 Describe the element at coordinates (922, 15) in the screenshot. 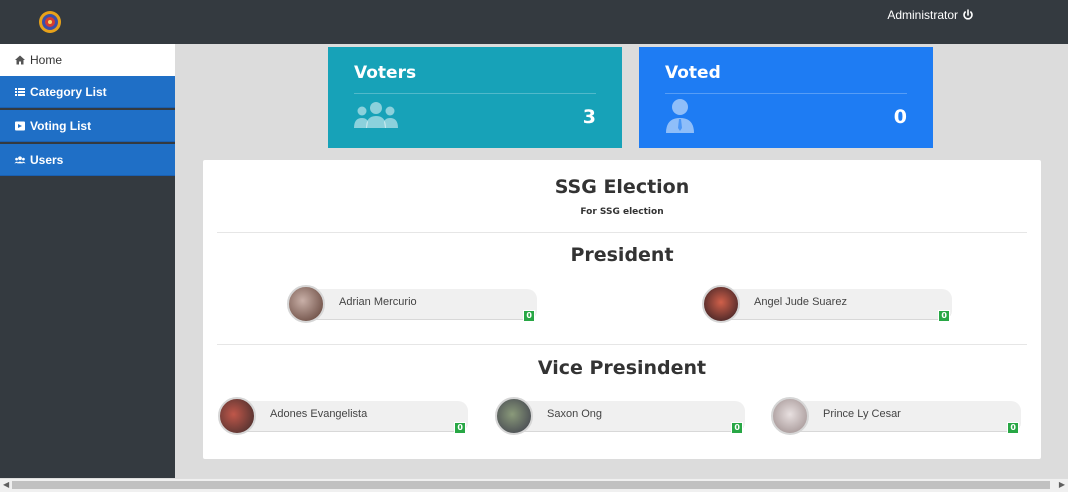

I see `user-name: Administrator` at that location.